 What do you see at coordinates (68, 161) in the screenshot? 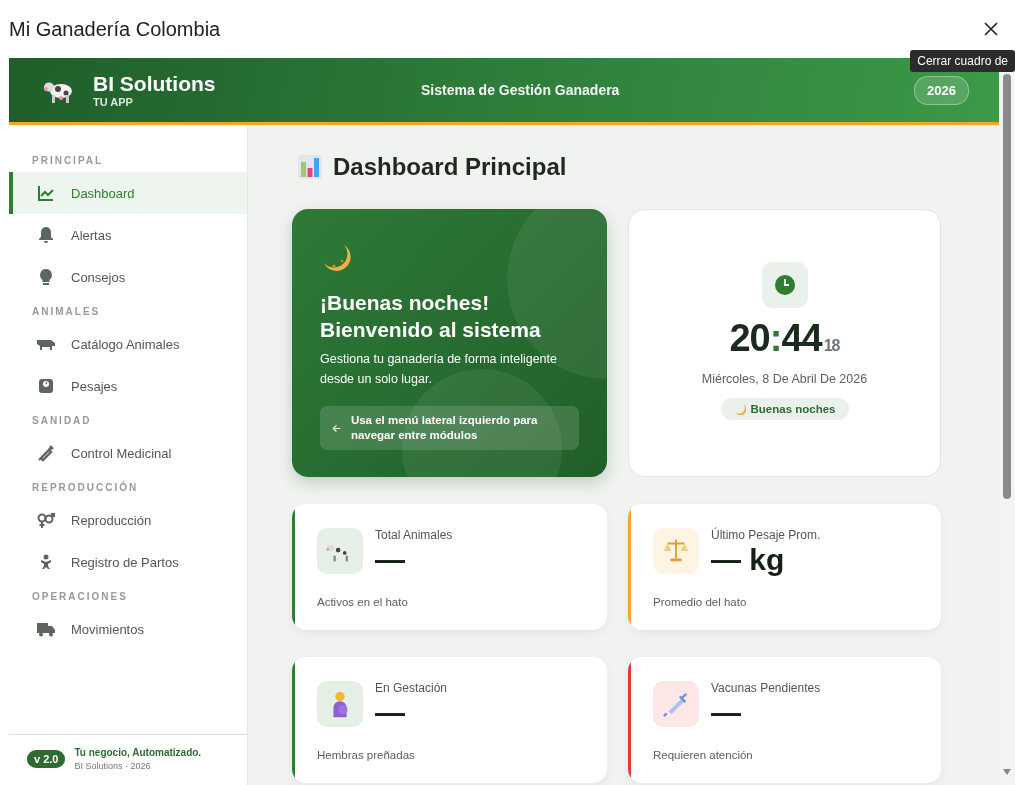
I see `section-label: PRINCIPAL` at bounding box center [68, 161].